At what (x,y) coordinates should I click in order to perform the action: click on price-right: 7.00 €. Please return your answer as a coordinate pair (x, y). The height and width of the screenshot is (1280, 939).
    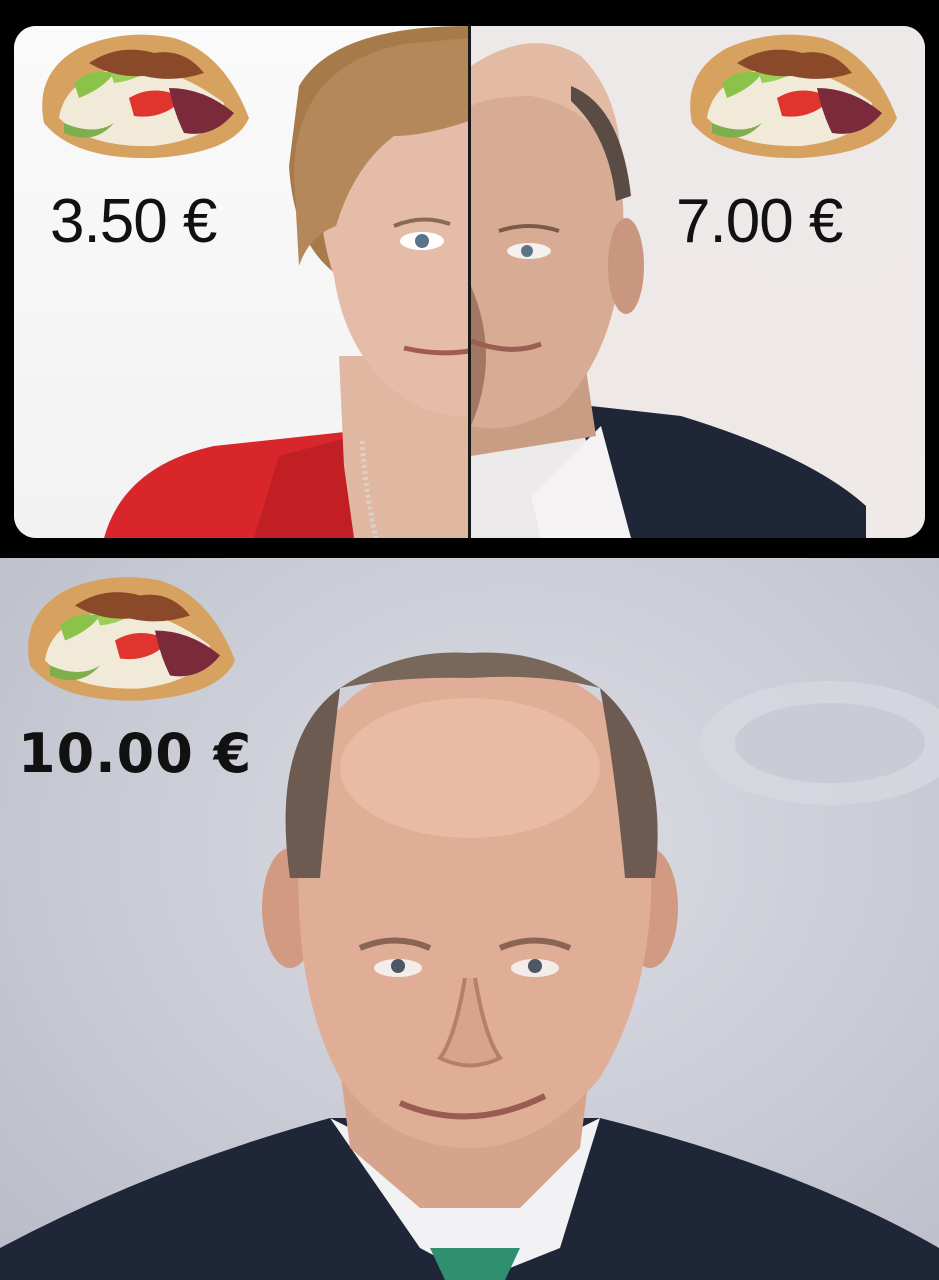
    Looking at the image, I should click on (759, 221).